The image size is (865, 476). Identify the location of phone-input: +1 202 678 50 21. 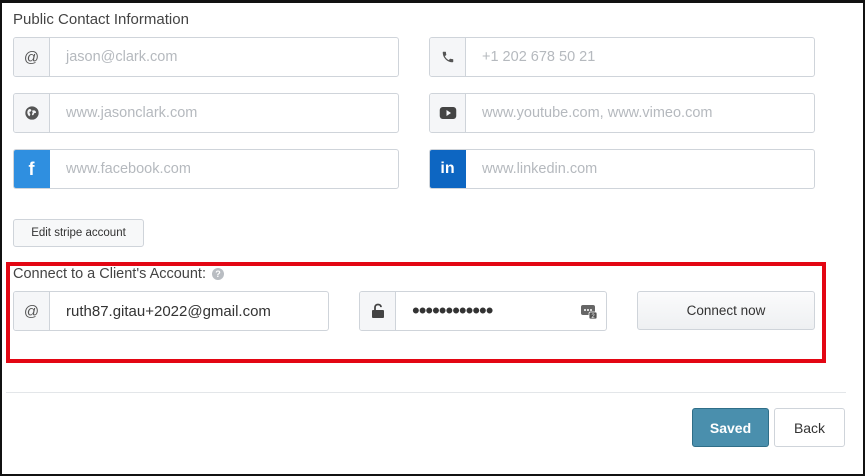
(640, 57).